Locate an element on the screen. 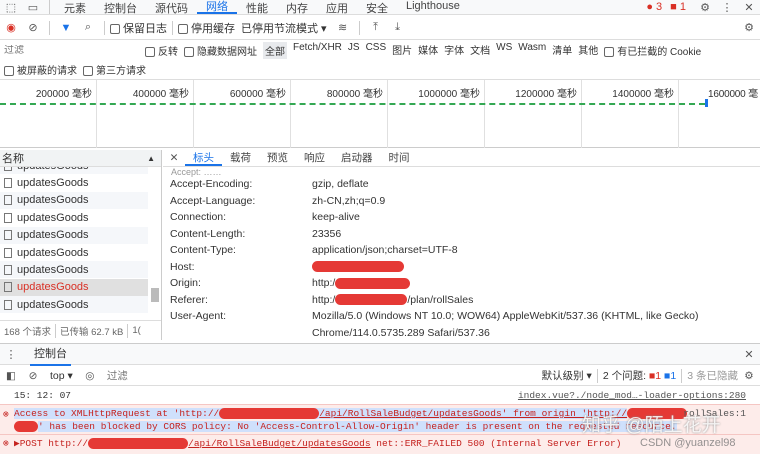 The image size is (760, 456). header-key: Content-Type: is located at coordinates (203, 250).